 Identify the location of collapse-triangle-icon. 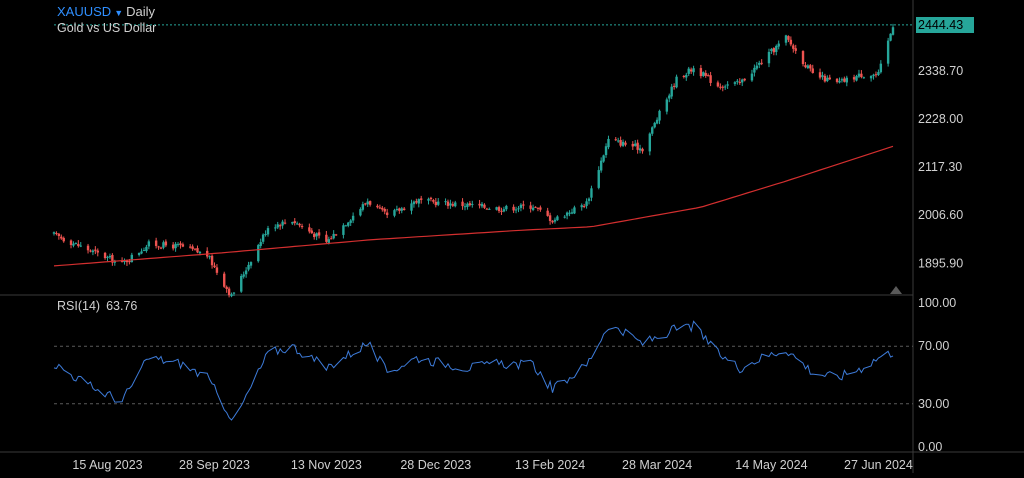
(896, 290).